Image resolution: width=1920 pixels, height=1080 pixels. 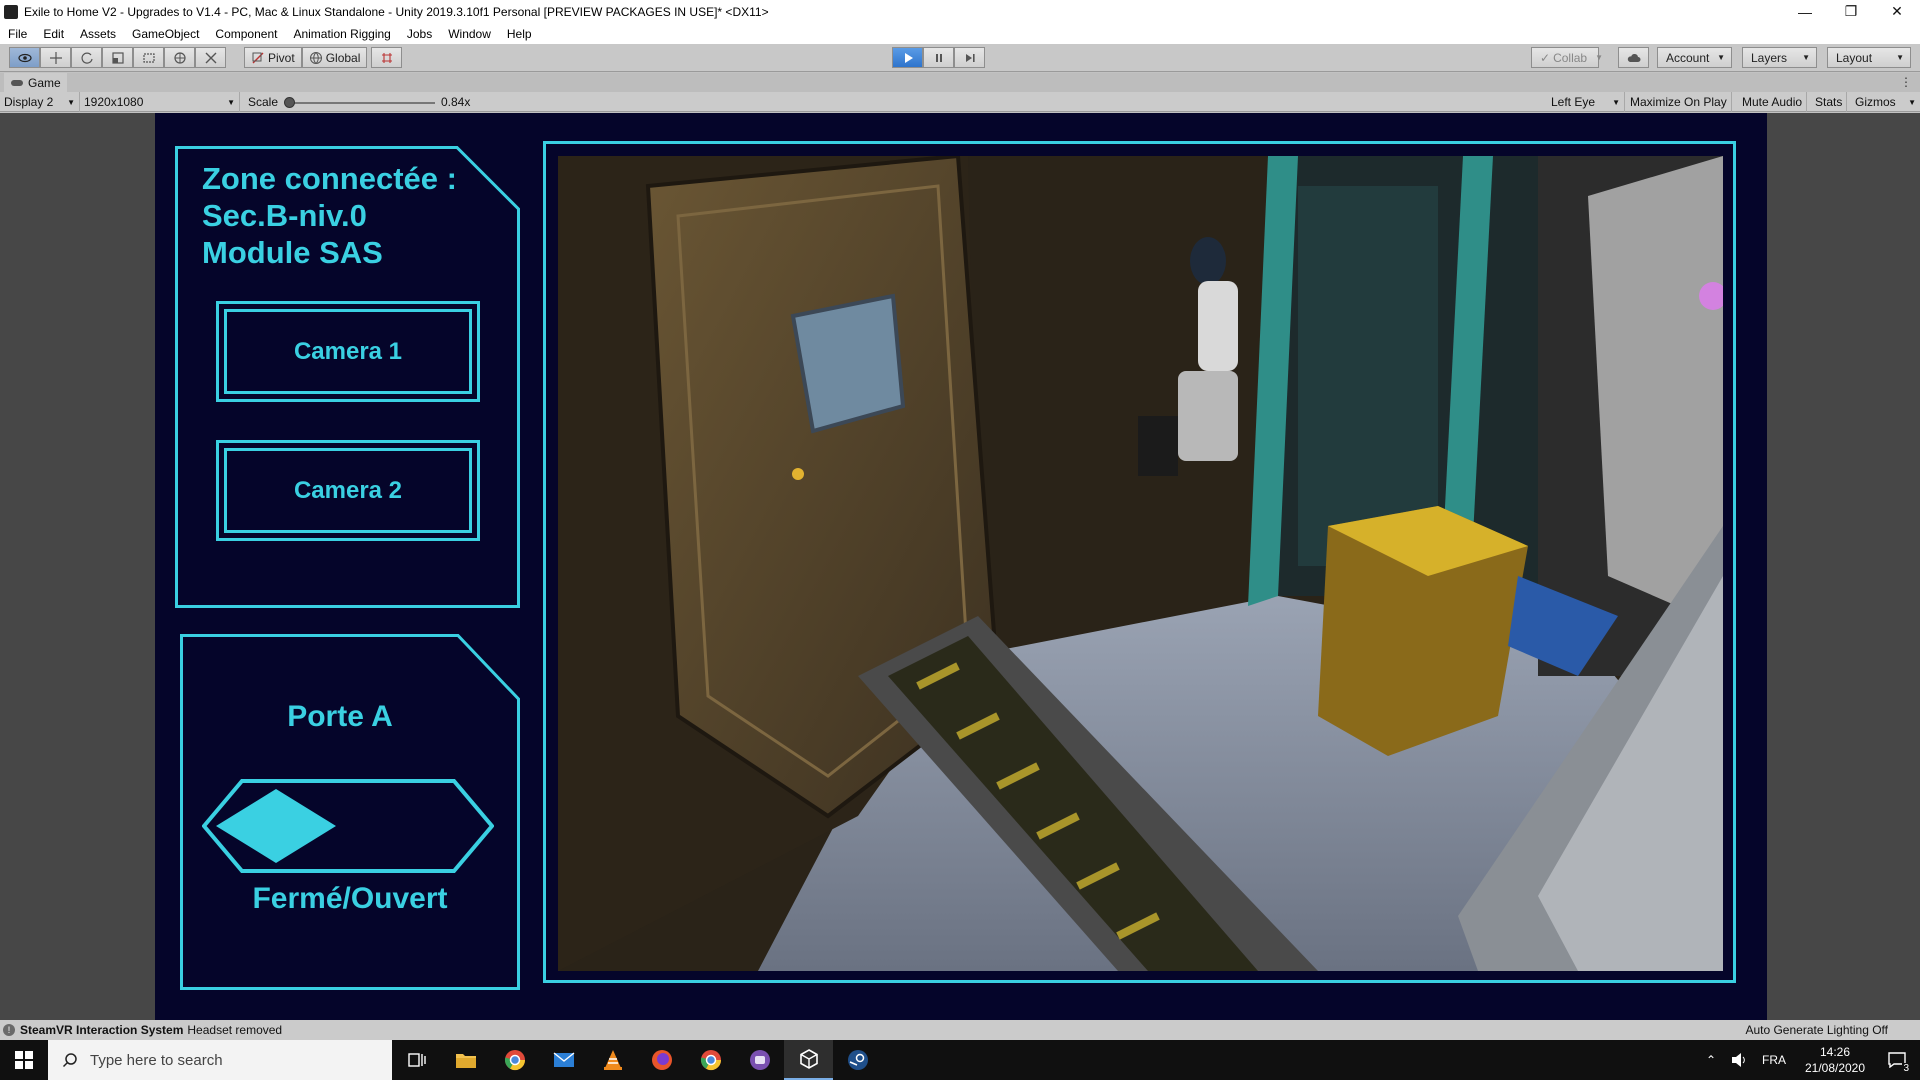 What do you see at coordinates (1851, 11) in the screenshot?
I see `maximize-button: ❐` at bounding box center [1851, 11].